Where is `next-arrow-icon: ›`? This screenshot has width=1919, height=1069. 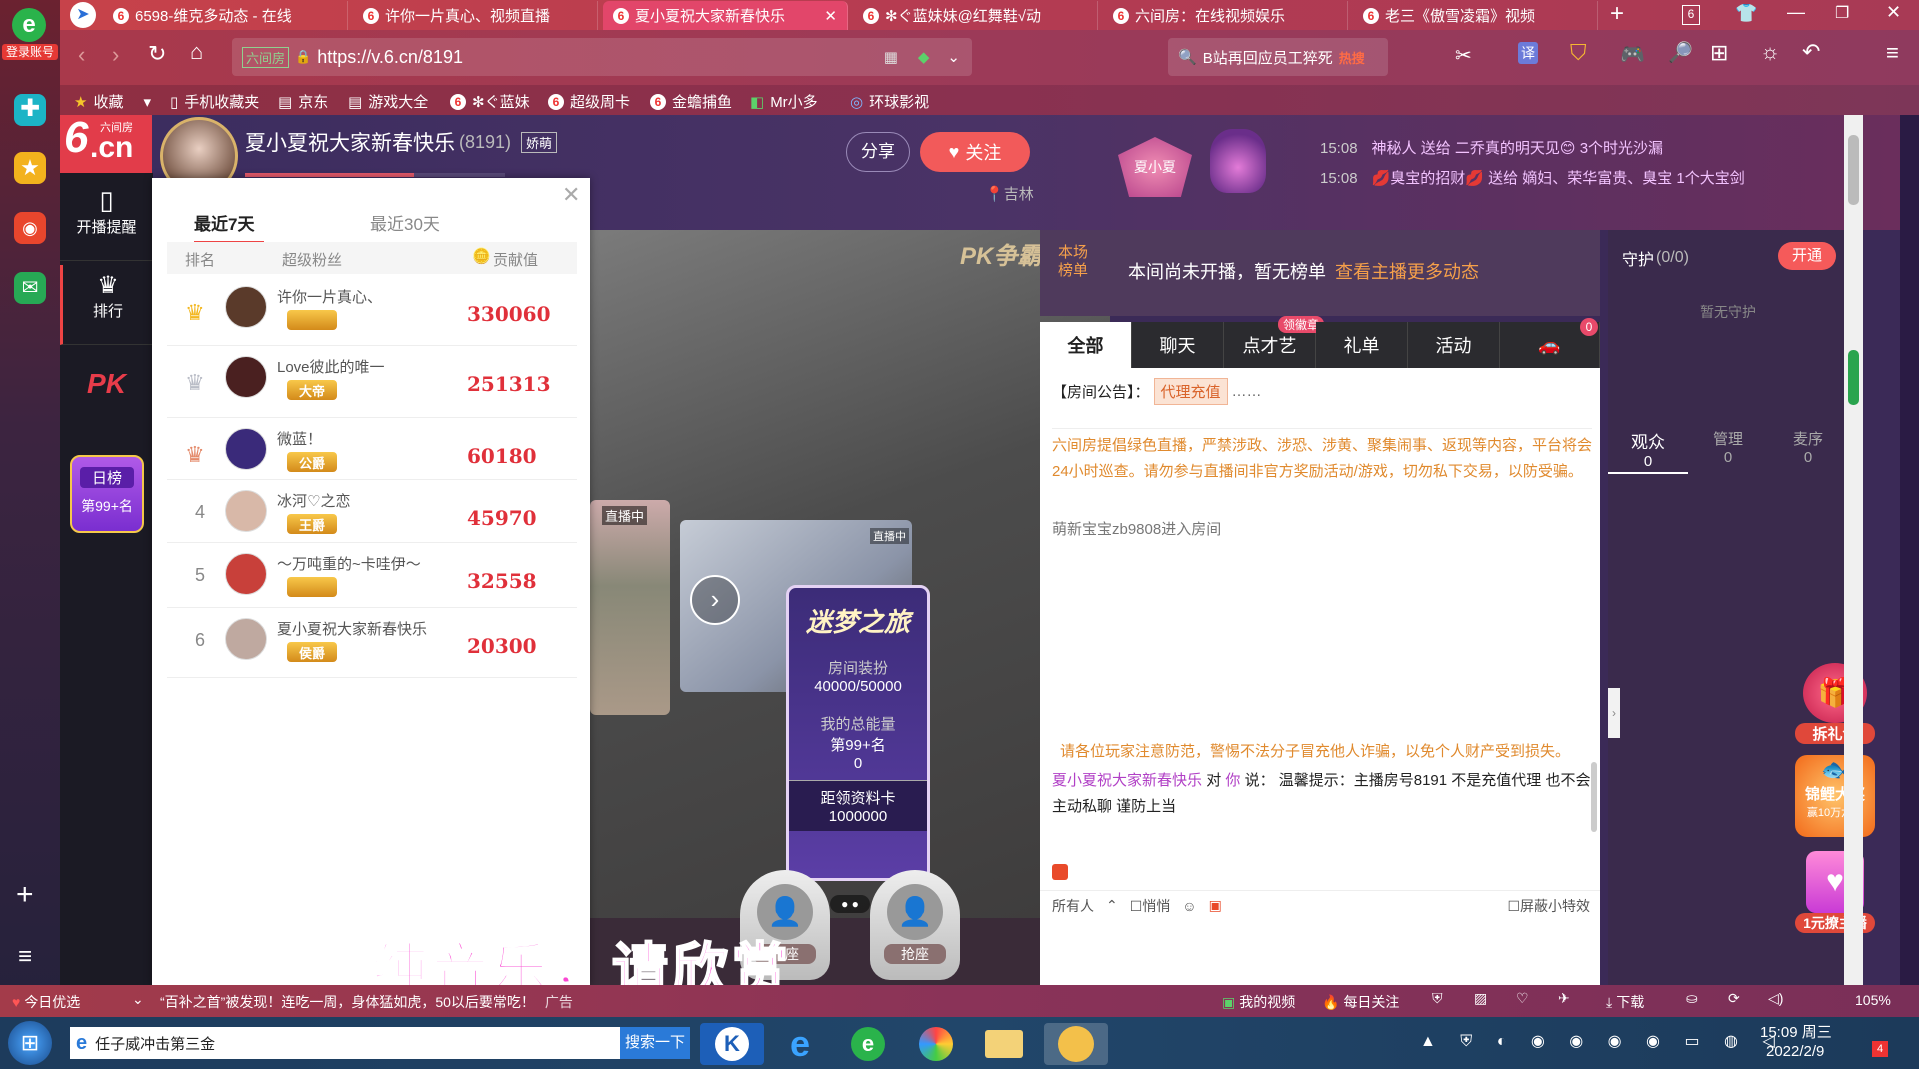 next-arrow-icon: › is located at coordinates (715, 600).